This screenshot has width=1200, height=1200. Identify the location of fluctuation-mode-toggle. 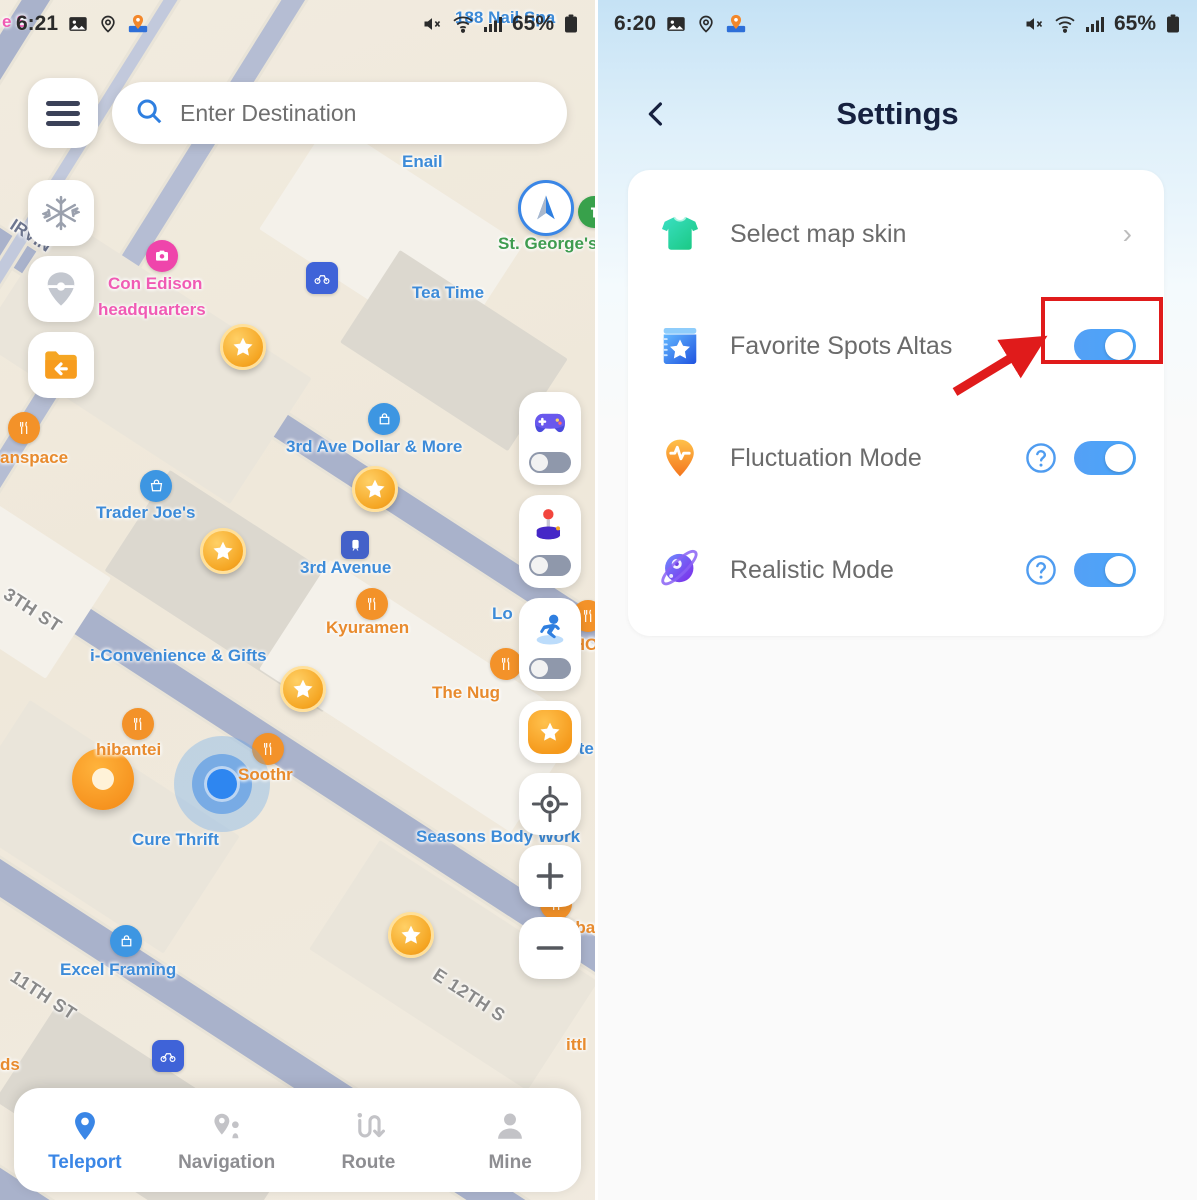
(1105, 458).